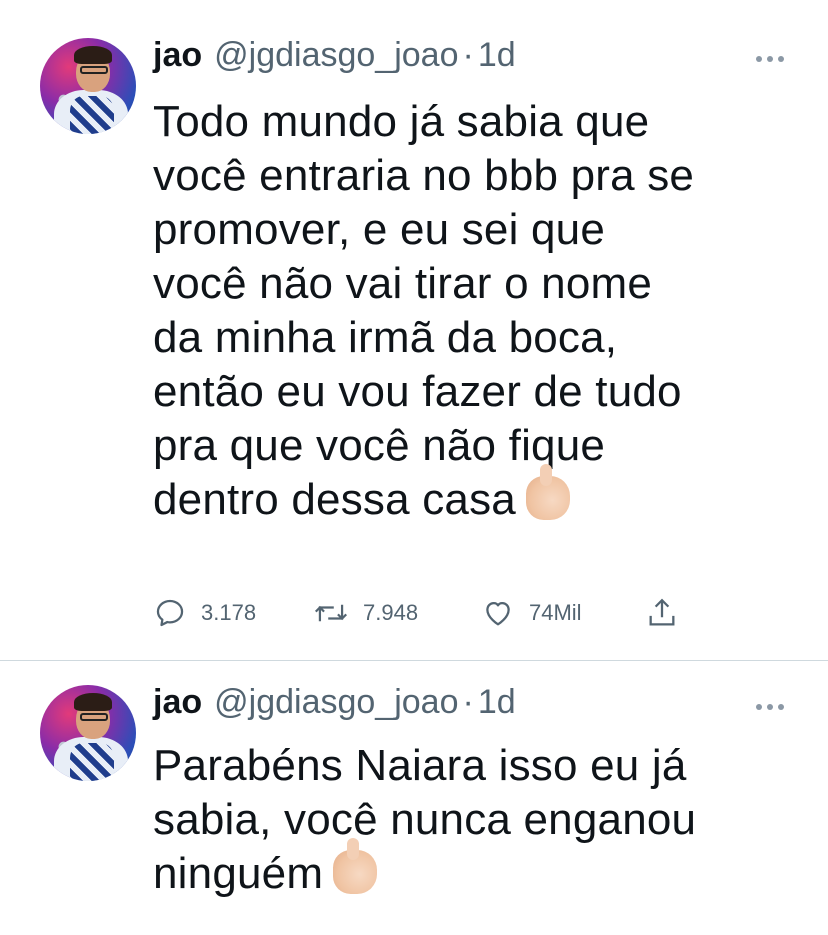 This screenshot has width=828, height=935. Describe the element at coordinates (423, 616) in the screenshot. I see `tweet-actions: 3.178 7.948 74Mil` at that location.